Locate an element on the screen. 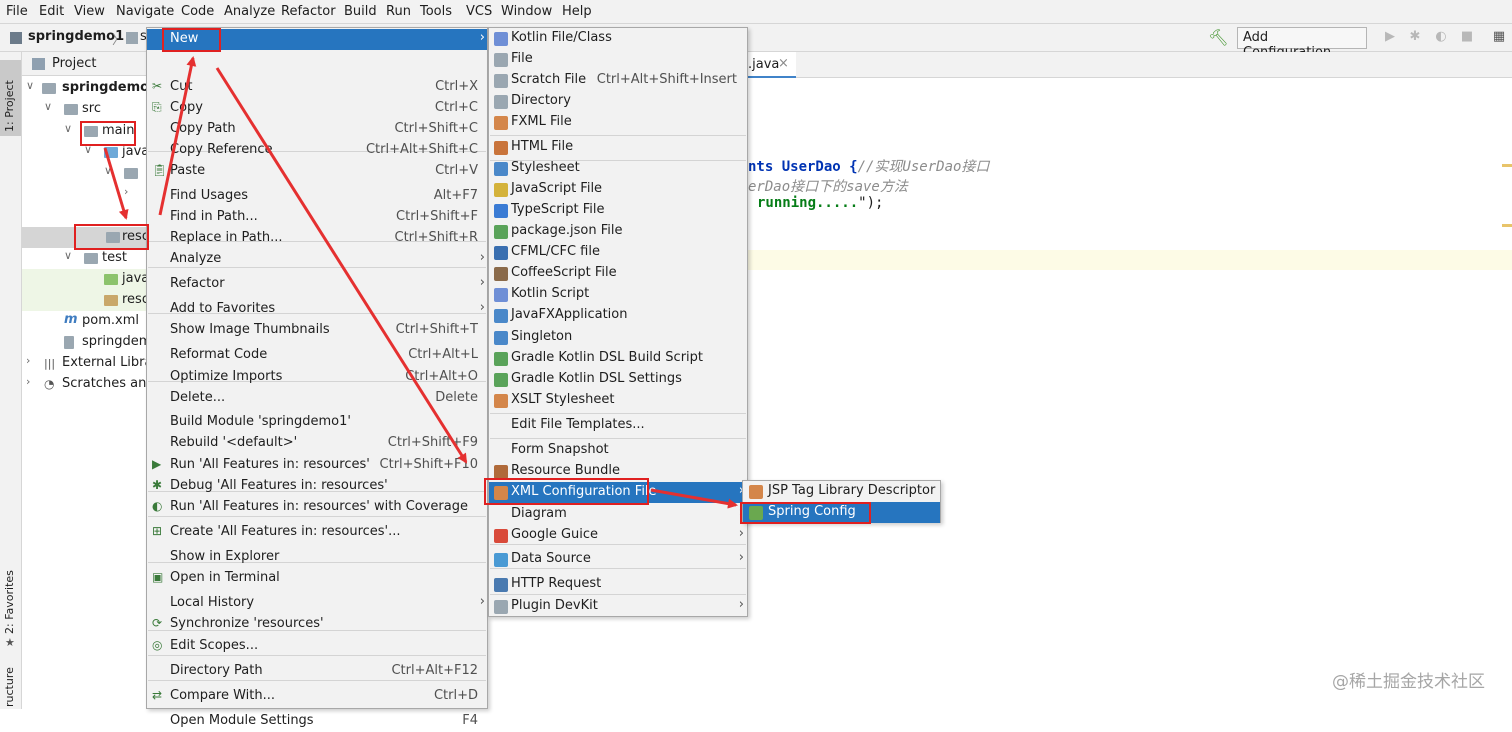 This screenshot has width=1512, height=732. tree-row: reso is located at coordinates (84, 300).